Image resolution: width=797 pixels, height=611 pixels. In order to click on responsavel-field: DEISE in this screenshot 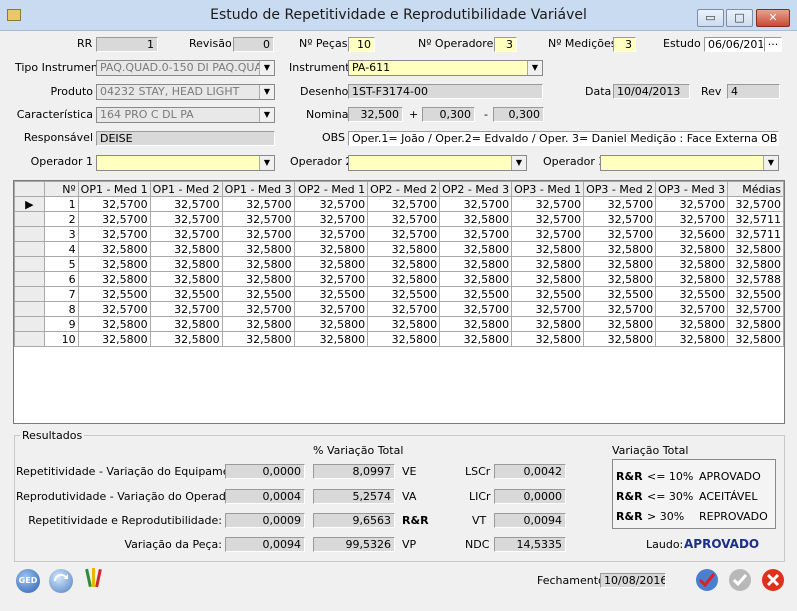, I will do `click(185, 138)`.